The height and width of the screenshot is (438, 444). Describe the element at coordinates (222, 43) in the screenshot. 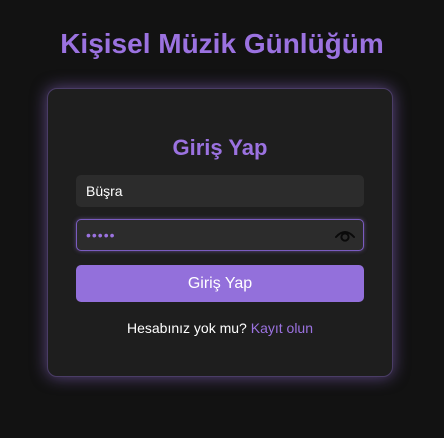

I see `app-title: Kişisel Müzik Günlüğüm` at that location.